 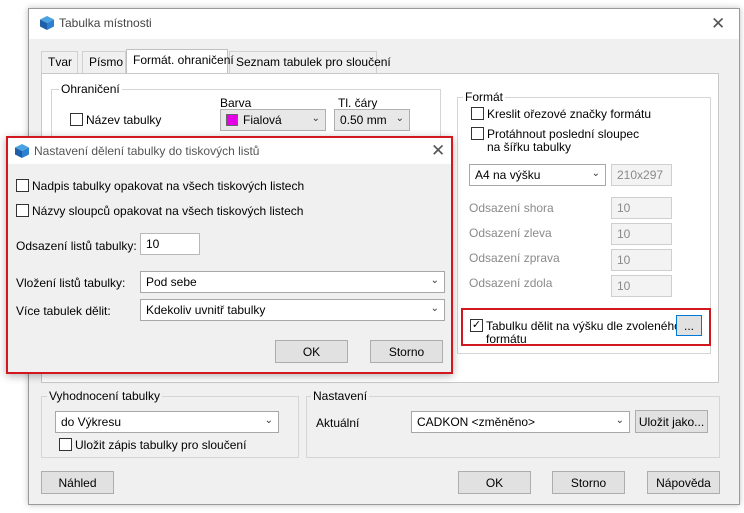 I want to click on save-record-checkbox, so click(x=65, y=444).